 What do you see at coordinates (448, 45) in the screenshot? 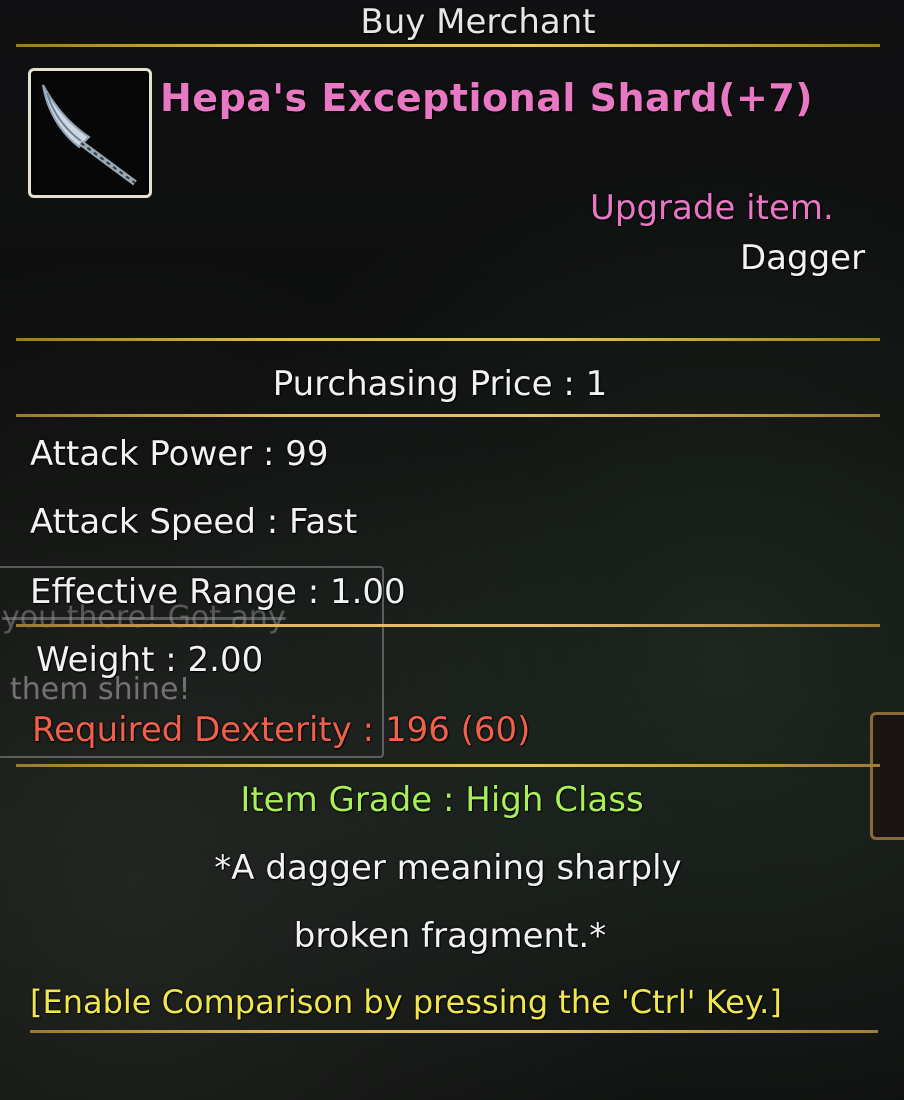
I see `header-divider` at bounding box center [448, 45].